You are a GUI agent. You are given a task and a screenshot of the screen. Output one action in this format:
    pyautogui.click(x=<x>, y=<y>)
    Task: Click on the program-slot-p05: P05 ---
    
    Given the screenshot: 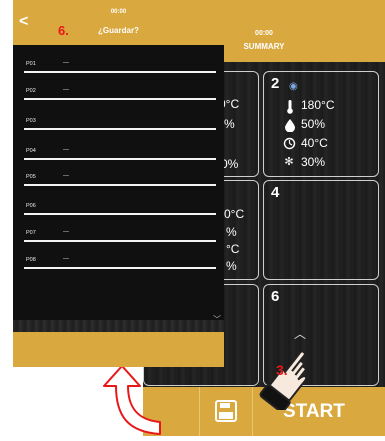 What is the action you would take?
    pyautogui.click(x=118, y=180)
    